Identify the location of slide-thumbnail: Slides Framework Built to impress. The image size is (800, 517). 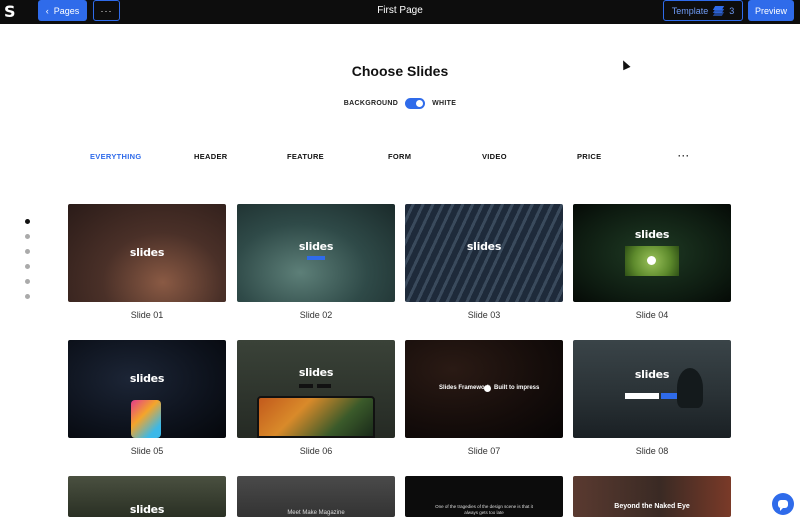
(484, 389).